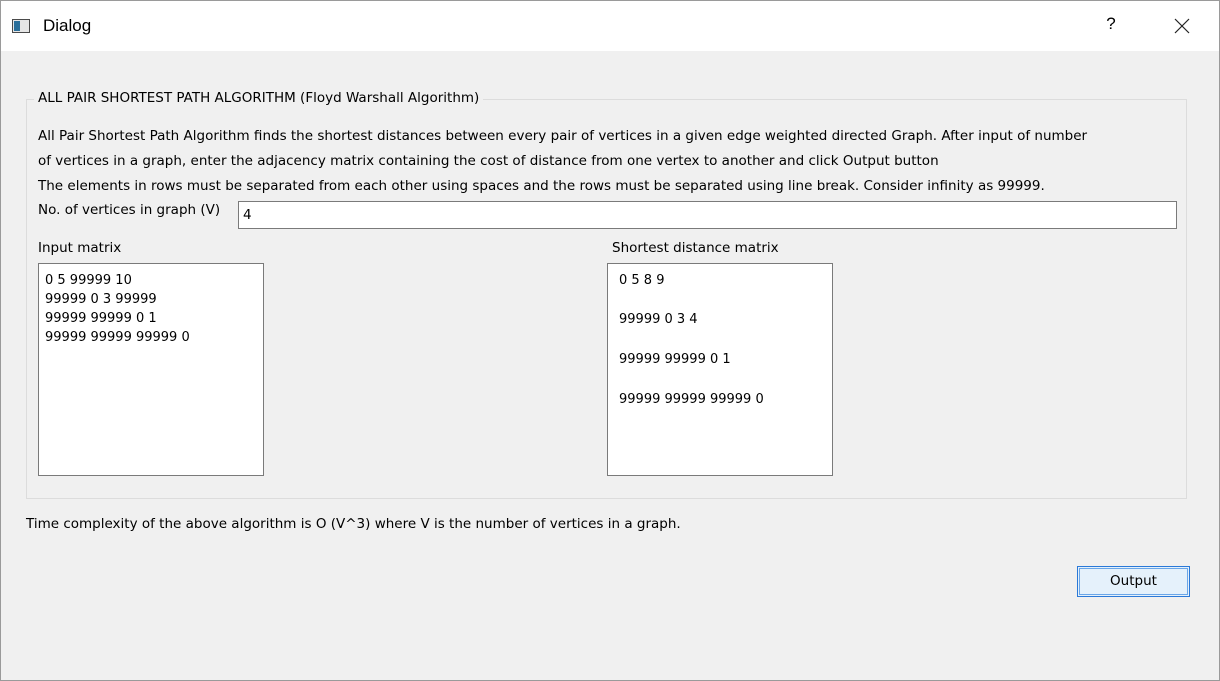 This screenshot has width=1220, height=681. What do you see at coordinates (610, 26) in the screenshot?
I see `title-bar: Dialog ?` at bounding box center [610, 26].